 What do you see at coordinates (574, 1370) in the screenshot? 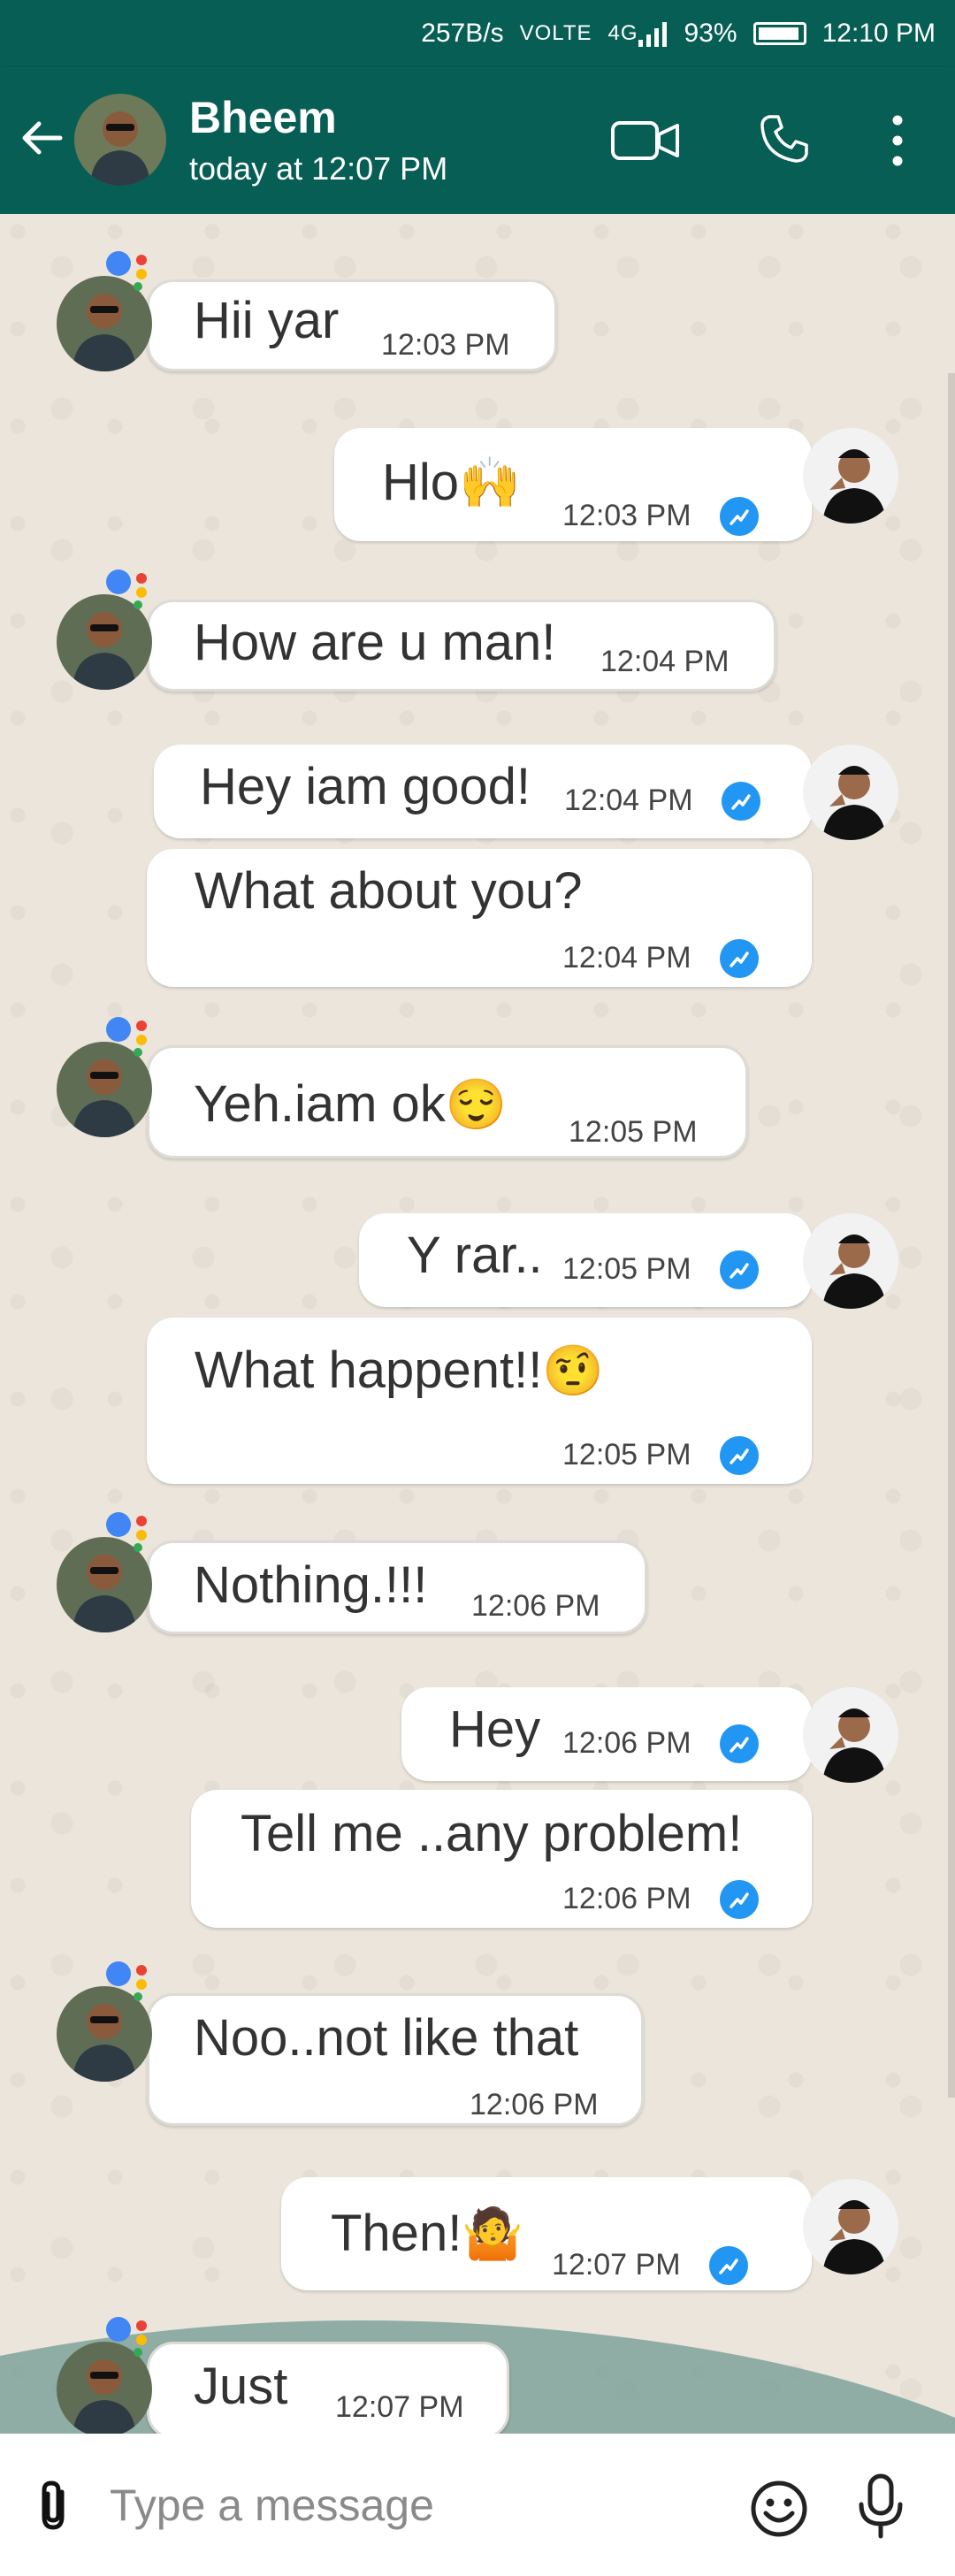
I see `emoji: 🤨` at bounding box center [574, 1370].